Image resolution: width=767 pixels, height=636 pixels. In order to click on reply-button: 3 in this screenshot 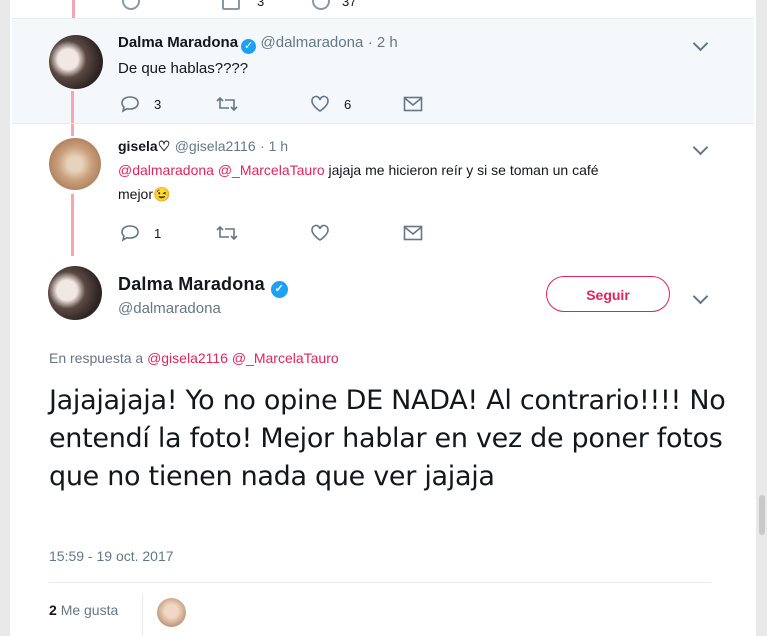, I will do `click(140, 104)`.